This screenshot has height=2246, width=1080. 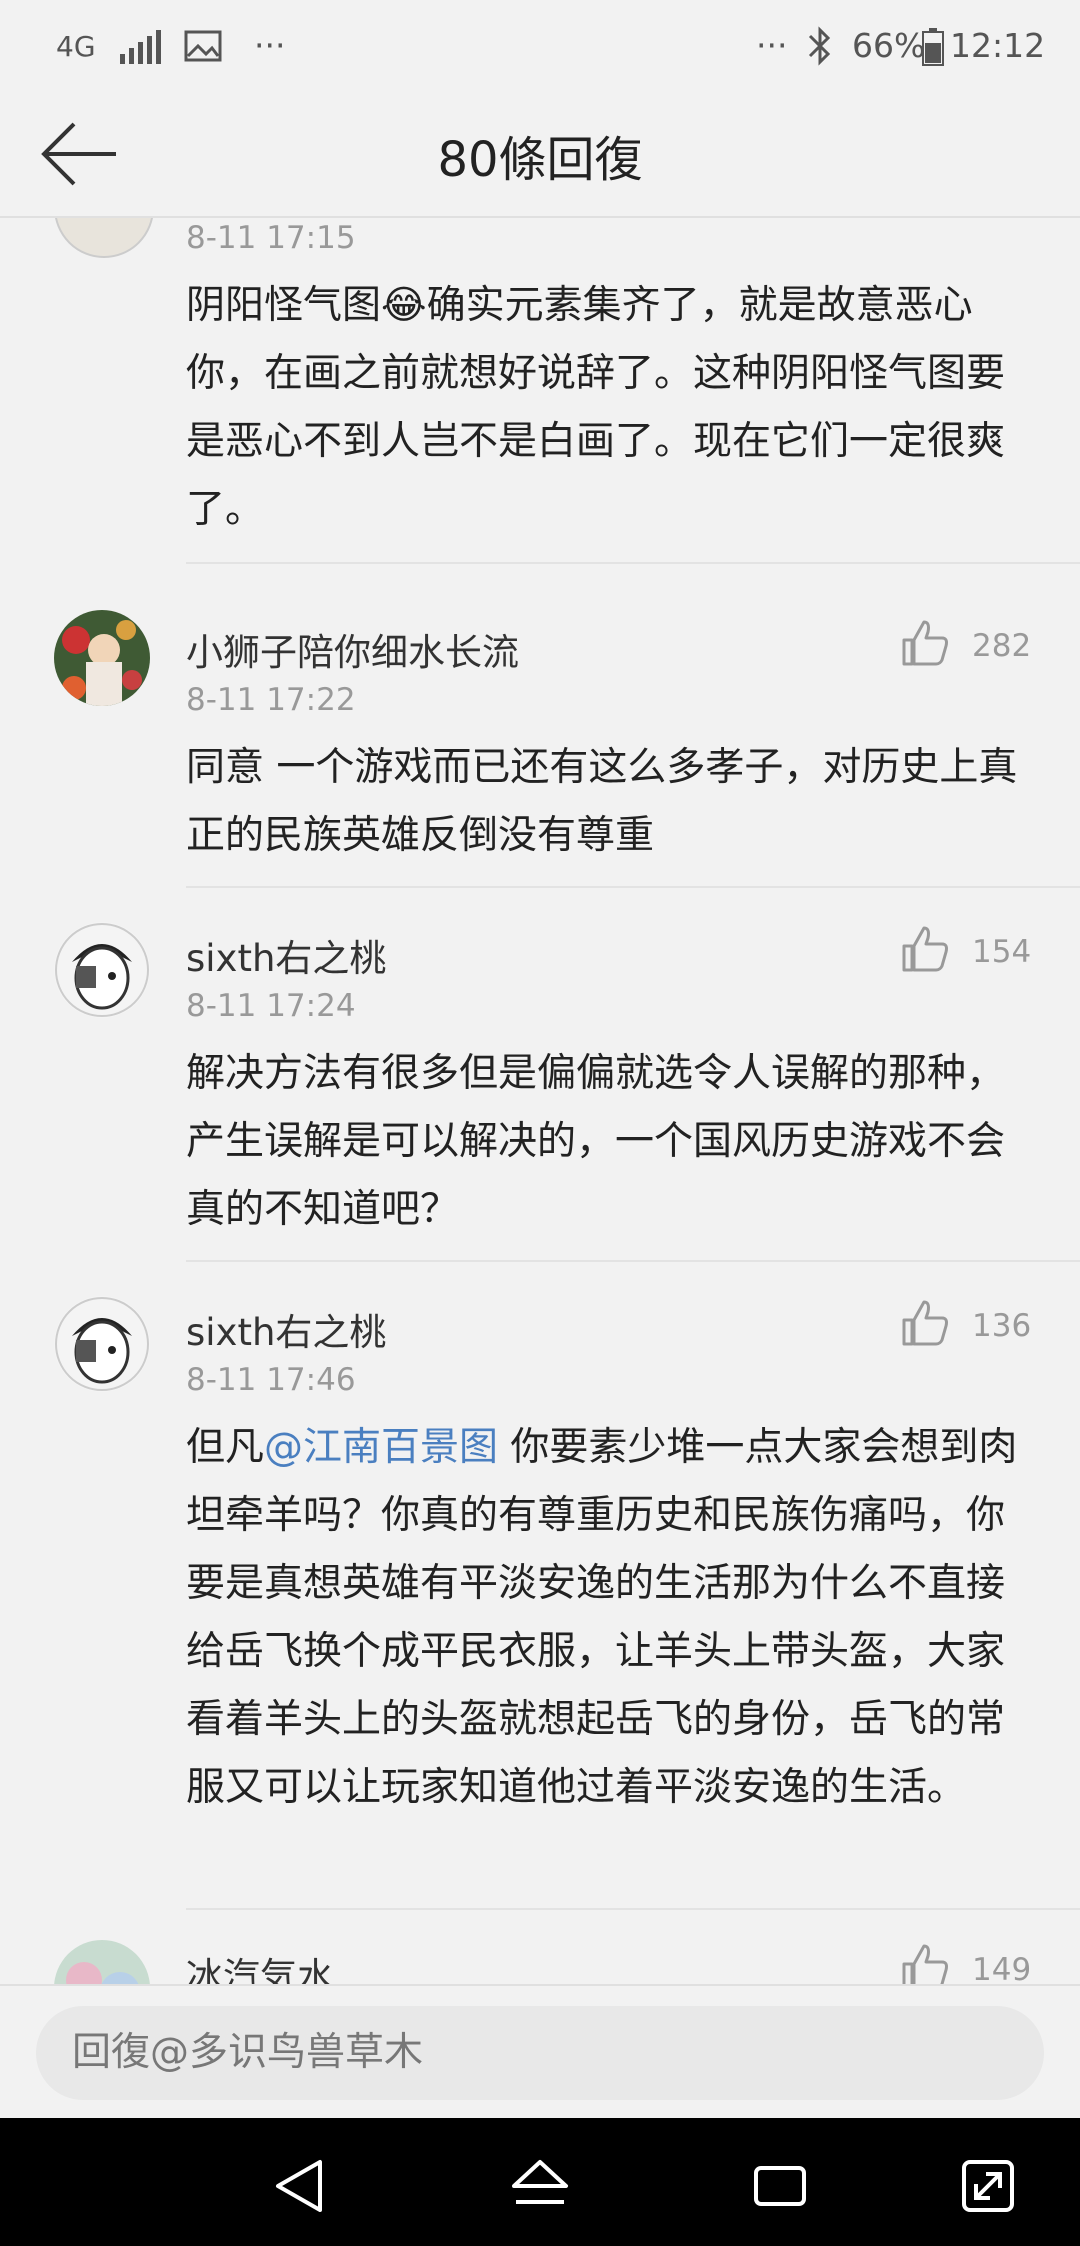 What do you see at coordinates (271, 1006) in the screenshot?
I see `comment-time: 8-11 17:24` at bounding box center [271, 1006].